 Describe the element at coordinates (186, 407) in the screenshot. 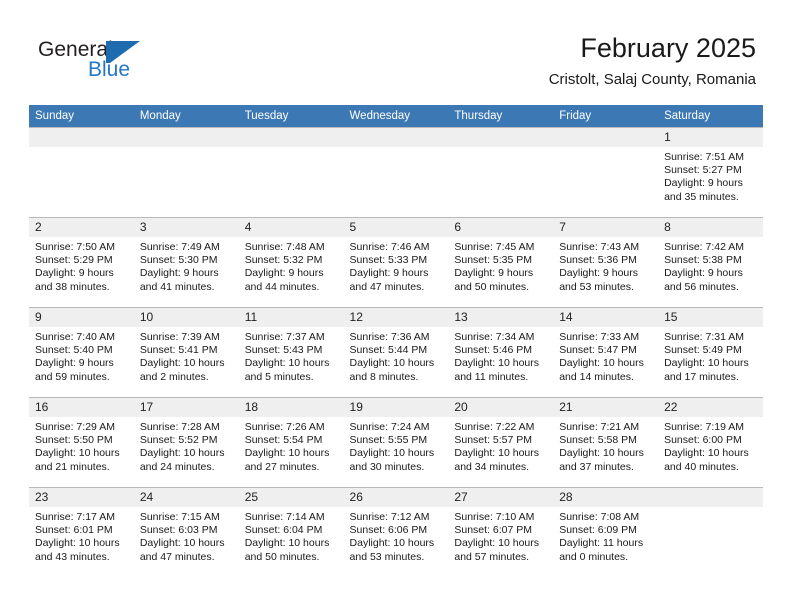

I see `day-number: 17` at that location.